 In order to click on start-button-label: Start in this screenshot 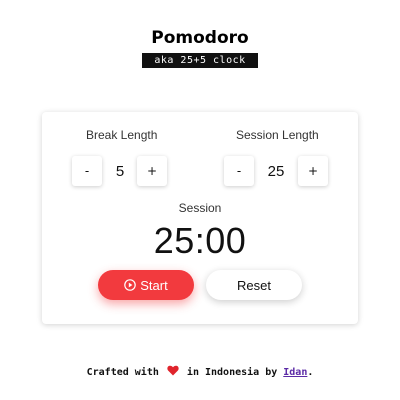, I will do `click(154, 285)`.